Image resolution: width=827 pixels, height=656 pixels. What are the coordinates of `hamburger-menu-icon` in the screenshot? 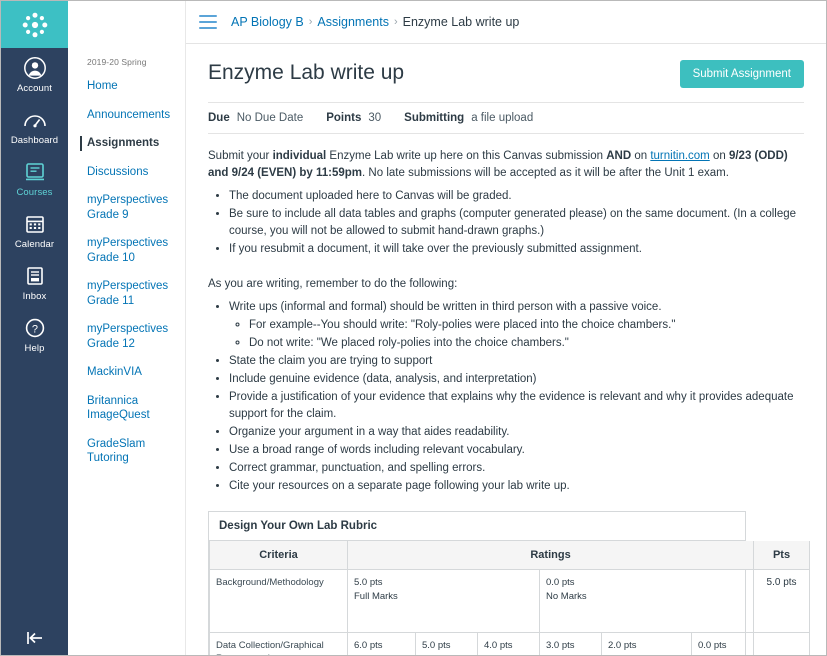 It's located at (208, 22).